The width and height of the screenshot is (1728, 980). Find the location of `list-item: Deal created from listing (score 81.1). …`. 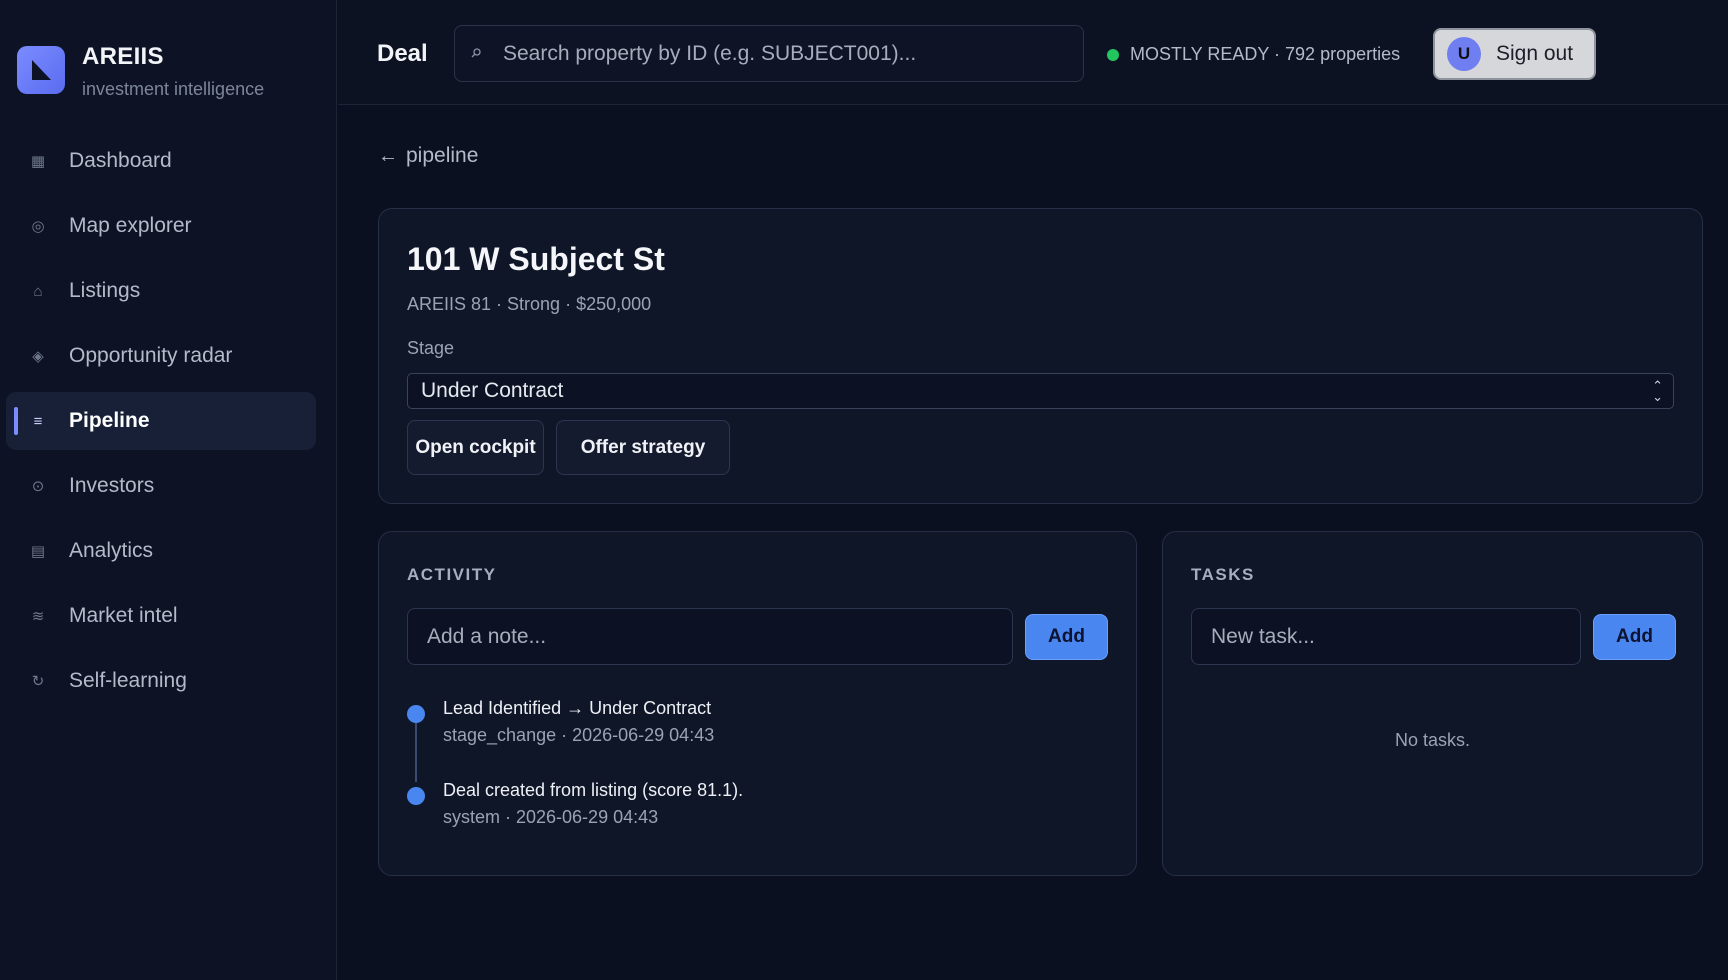

list-item: Deal created from listing (score 81.1). … is located at coordinates (757, 821).